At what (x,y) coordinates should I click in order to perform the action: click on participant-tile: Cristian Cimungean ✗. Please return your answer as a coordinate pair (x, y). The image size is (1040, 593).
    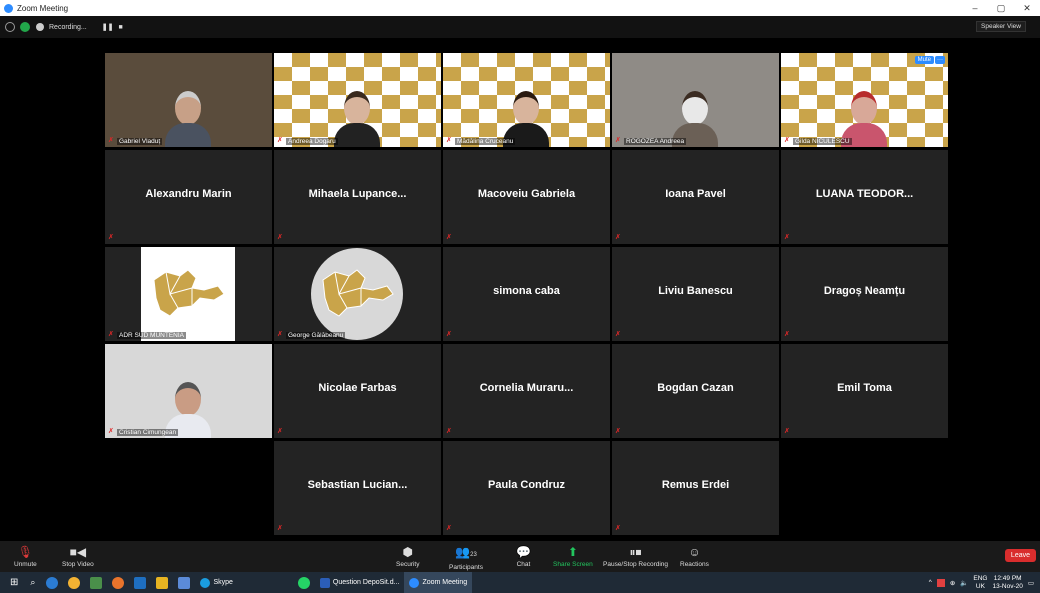
    Looking at the image, I should click on (188, 391).